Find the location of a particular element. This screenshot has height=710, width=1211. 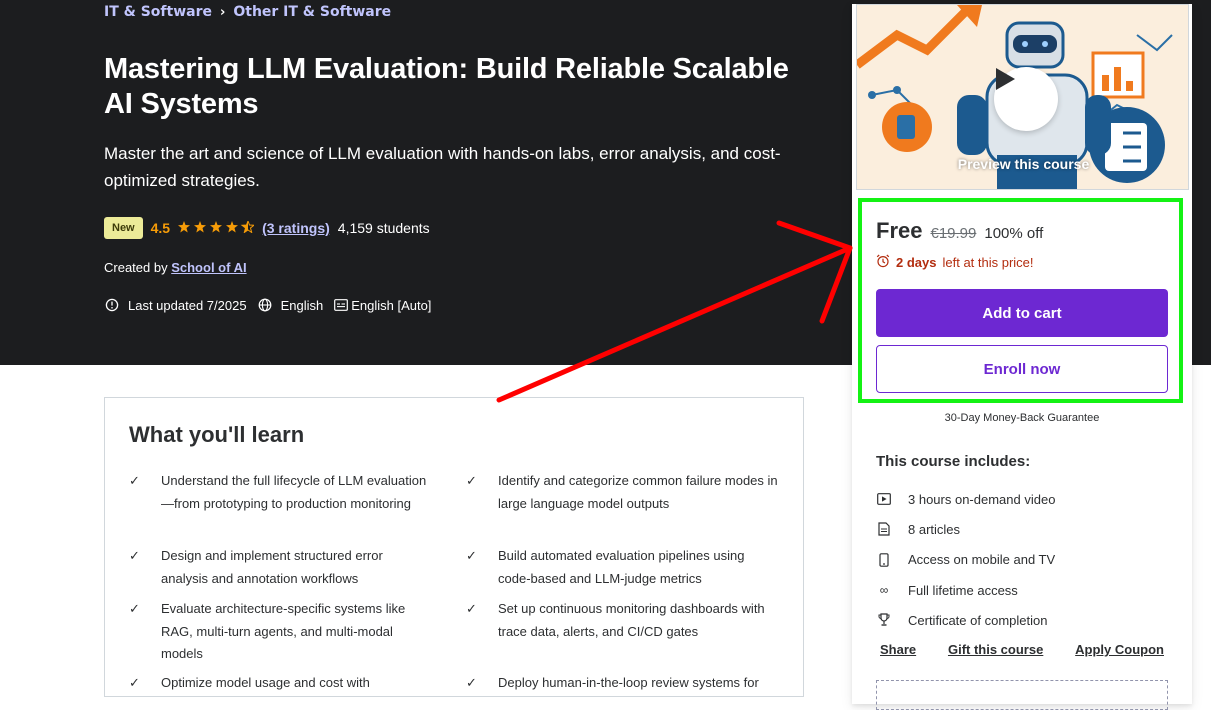

last-updated: Last updated 7/2025 is located at coordinates (175, 305).